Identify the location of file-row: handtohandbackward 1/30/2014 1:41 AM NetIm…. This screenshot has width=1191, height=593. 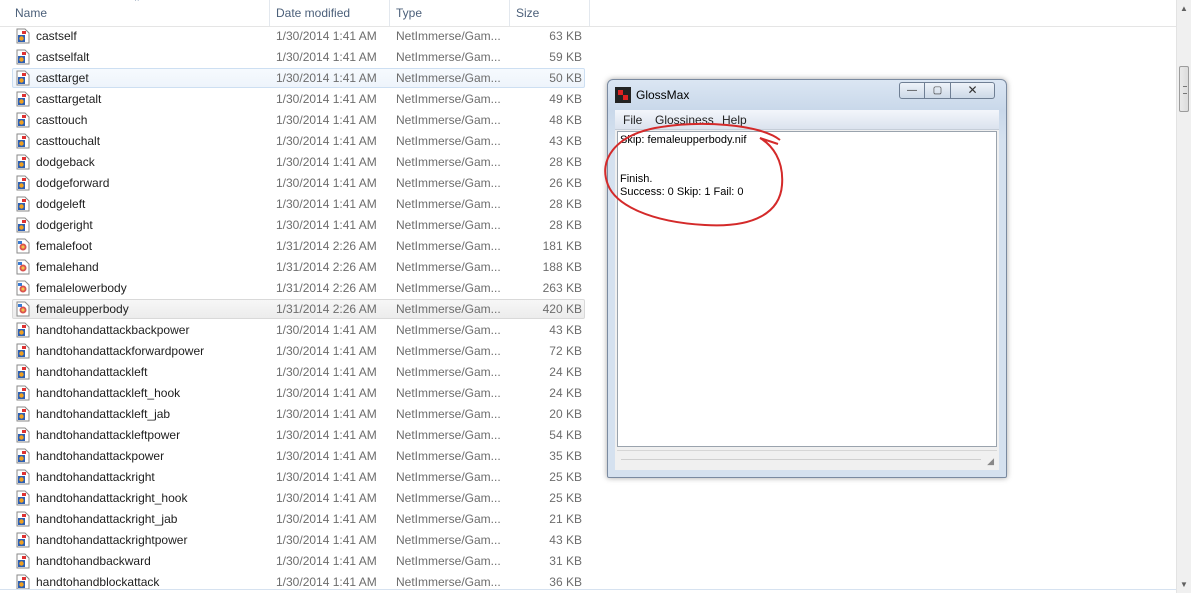
(588, 561).